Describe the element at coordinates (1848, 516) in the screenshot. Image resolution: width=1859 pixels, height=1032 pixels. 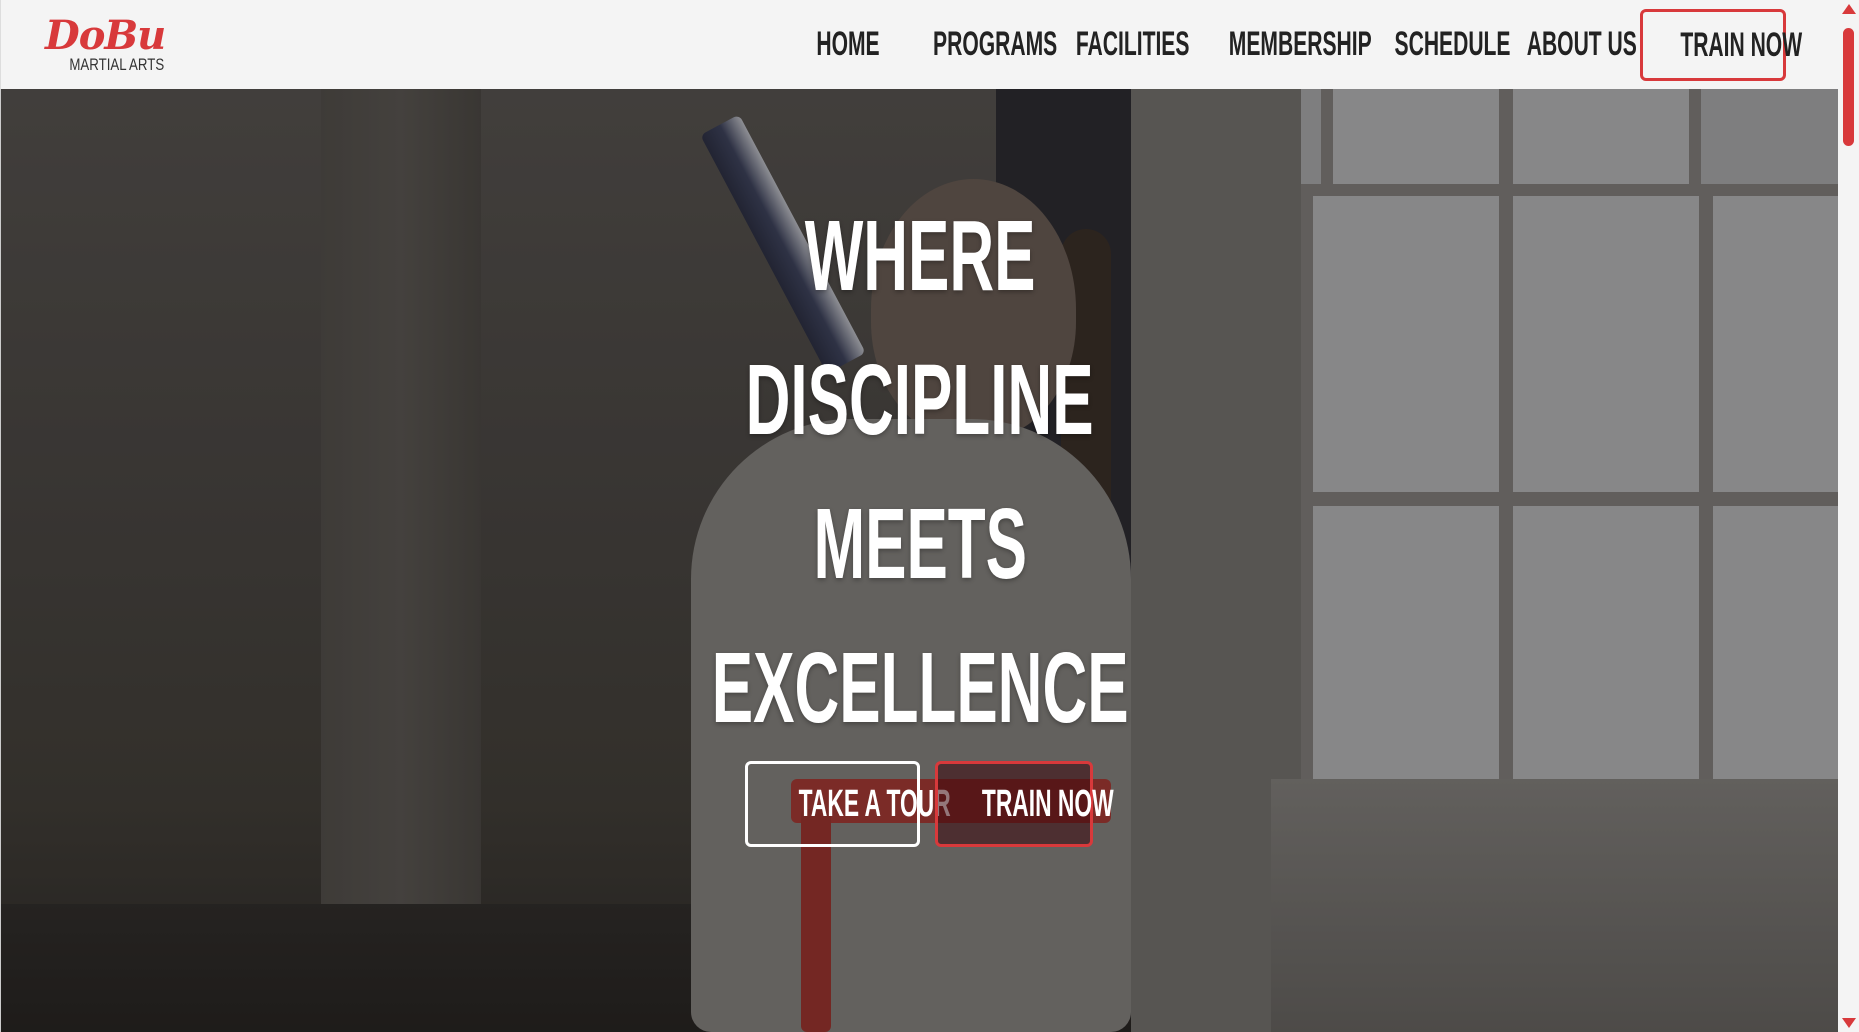
I see `page-scrollbar` at that location.